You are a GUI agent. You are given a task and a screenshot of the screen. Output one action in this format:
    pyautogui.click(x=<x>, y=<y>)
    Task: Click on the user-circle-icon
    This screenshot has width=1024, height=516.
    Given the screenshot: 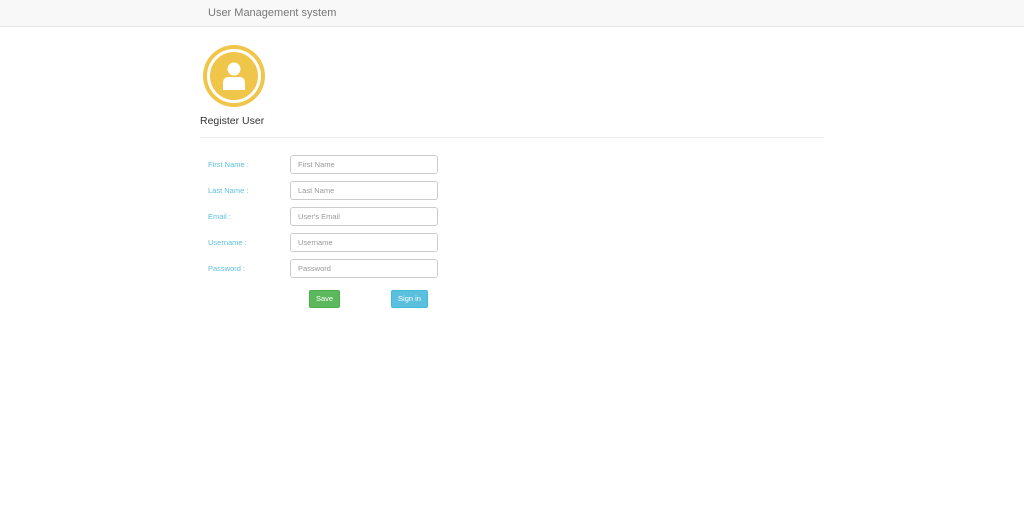 What is the action you would take?
    pyautogui.click(x=234, y=76)
    